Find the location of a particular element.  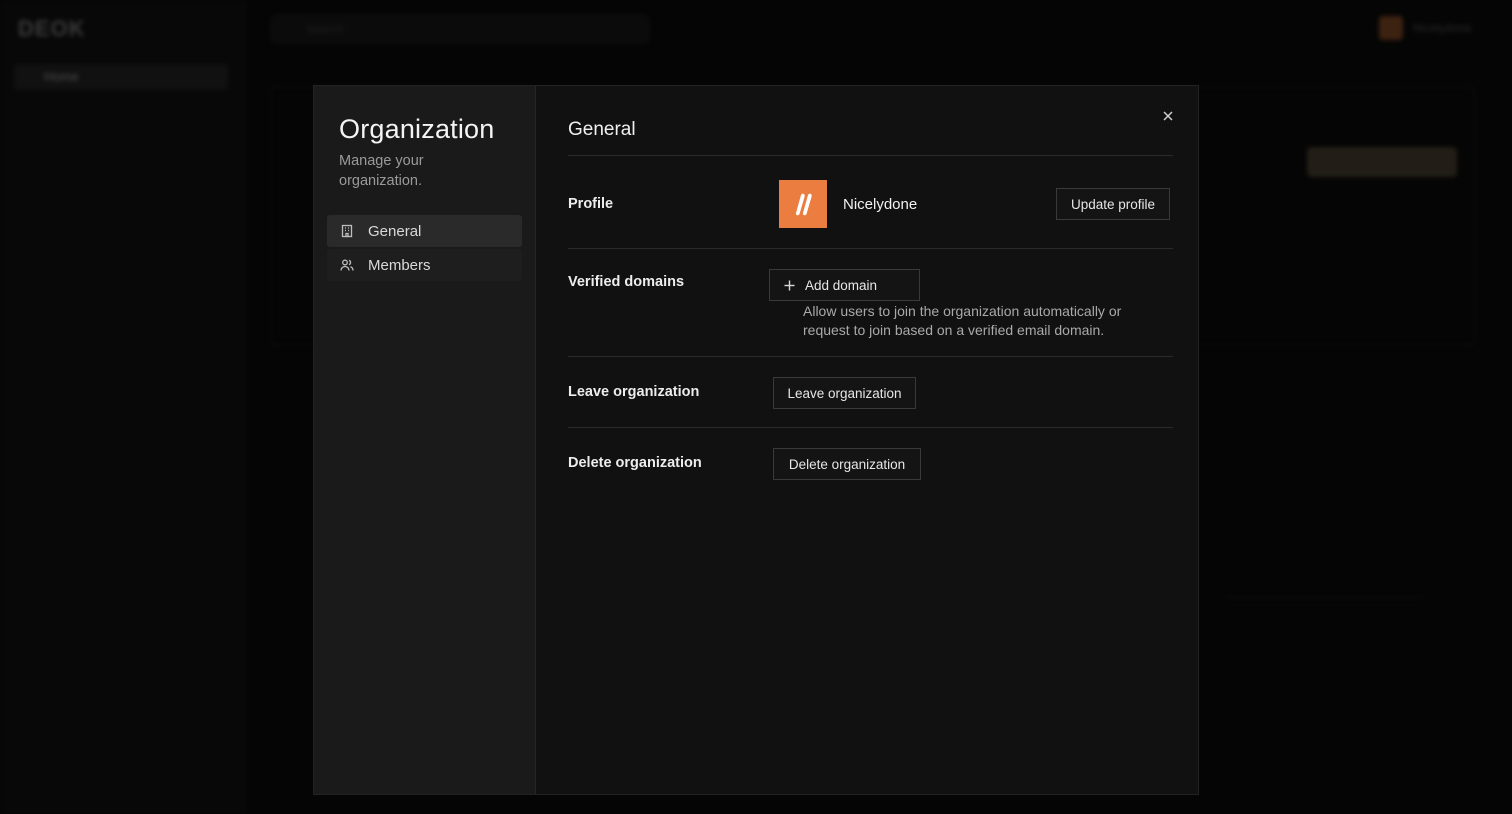

background-chart-line is located at coordinates (1325, 597).